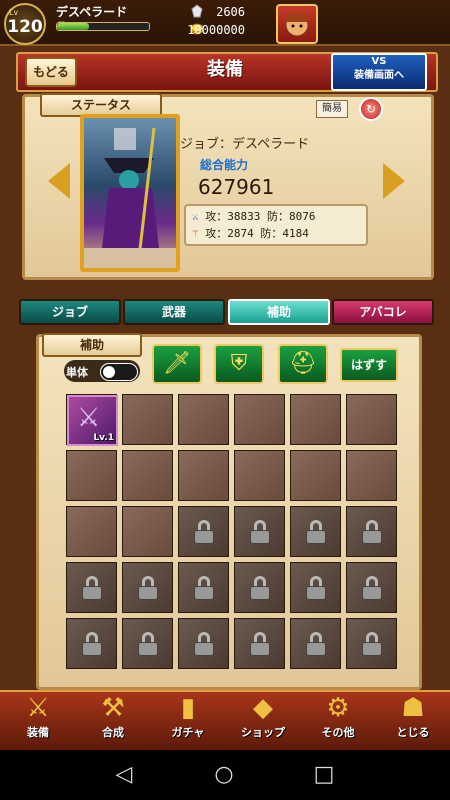 The image size is (450, 800). What do you see at coordinates (59, 181) in the screenshot?
I see `prev-arrow-icon` at bounding box center [59, 181].